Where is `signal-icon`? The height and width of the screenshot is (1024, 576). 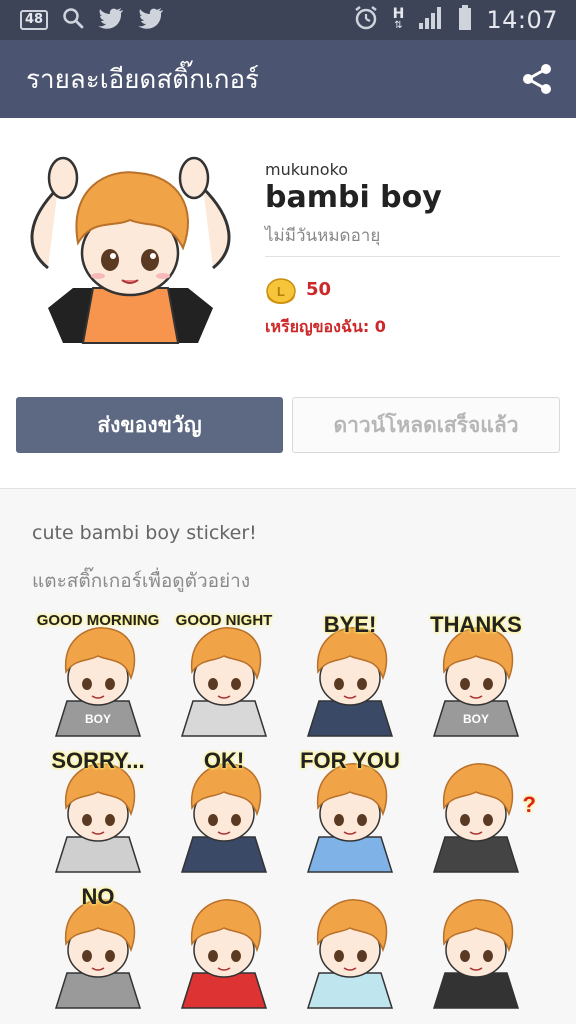
signal-icon is located at coordinates (431, 20).